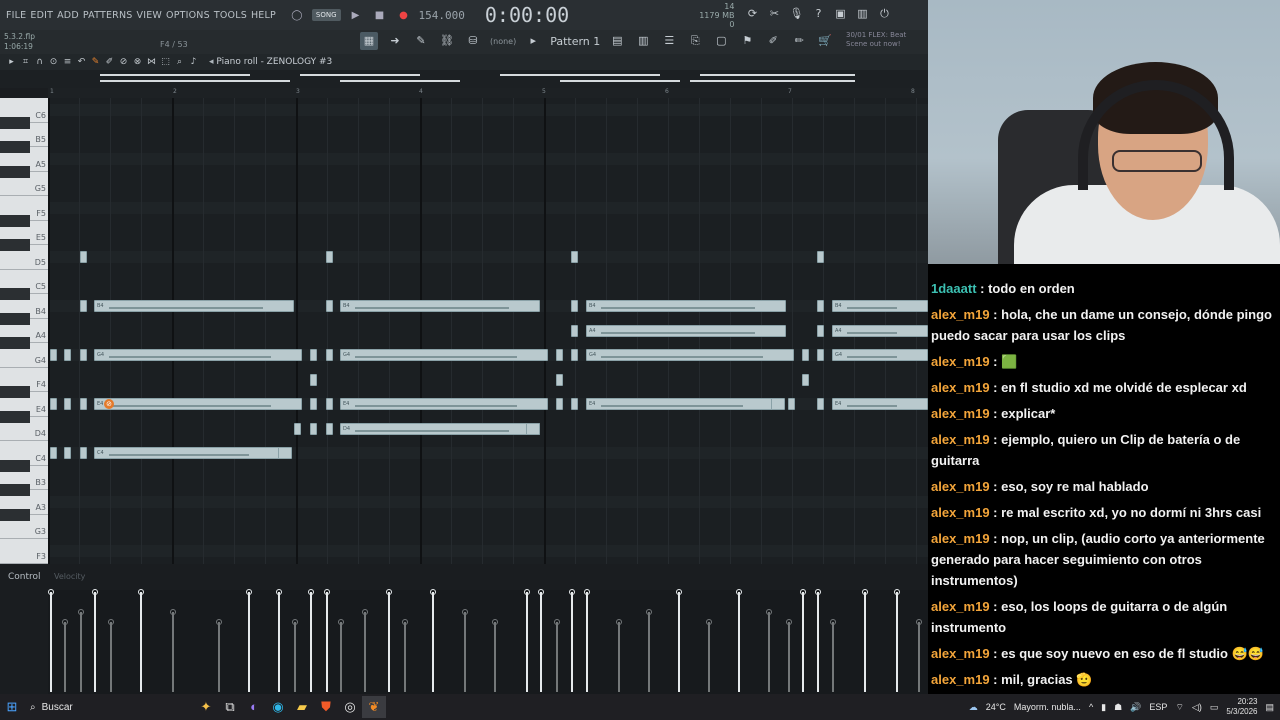  I want to click on brave-icon: ⛊, so click(326, 707).